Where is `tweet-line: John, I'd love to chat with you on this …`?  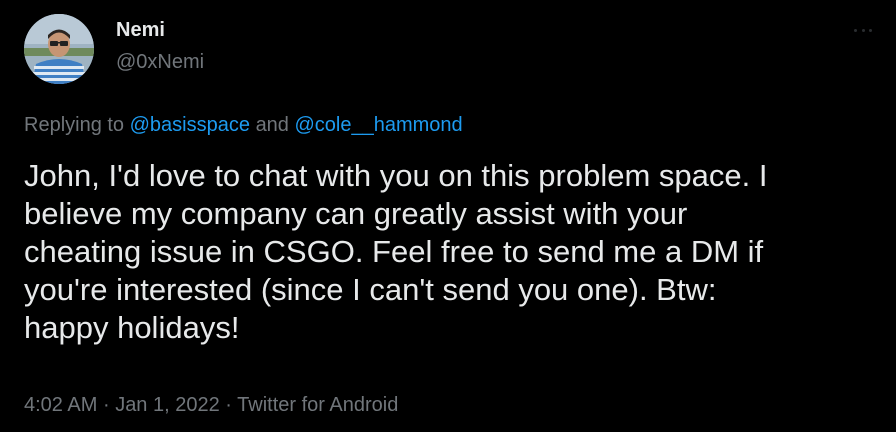 tweet-line: John, I'd love to chat with you on this … is located at coordinates (396, 175).